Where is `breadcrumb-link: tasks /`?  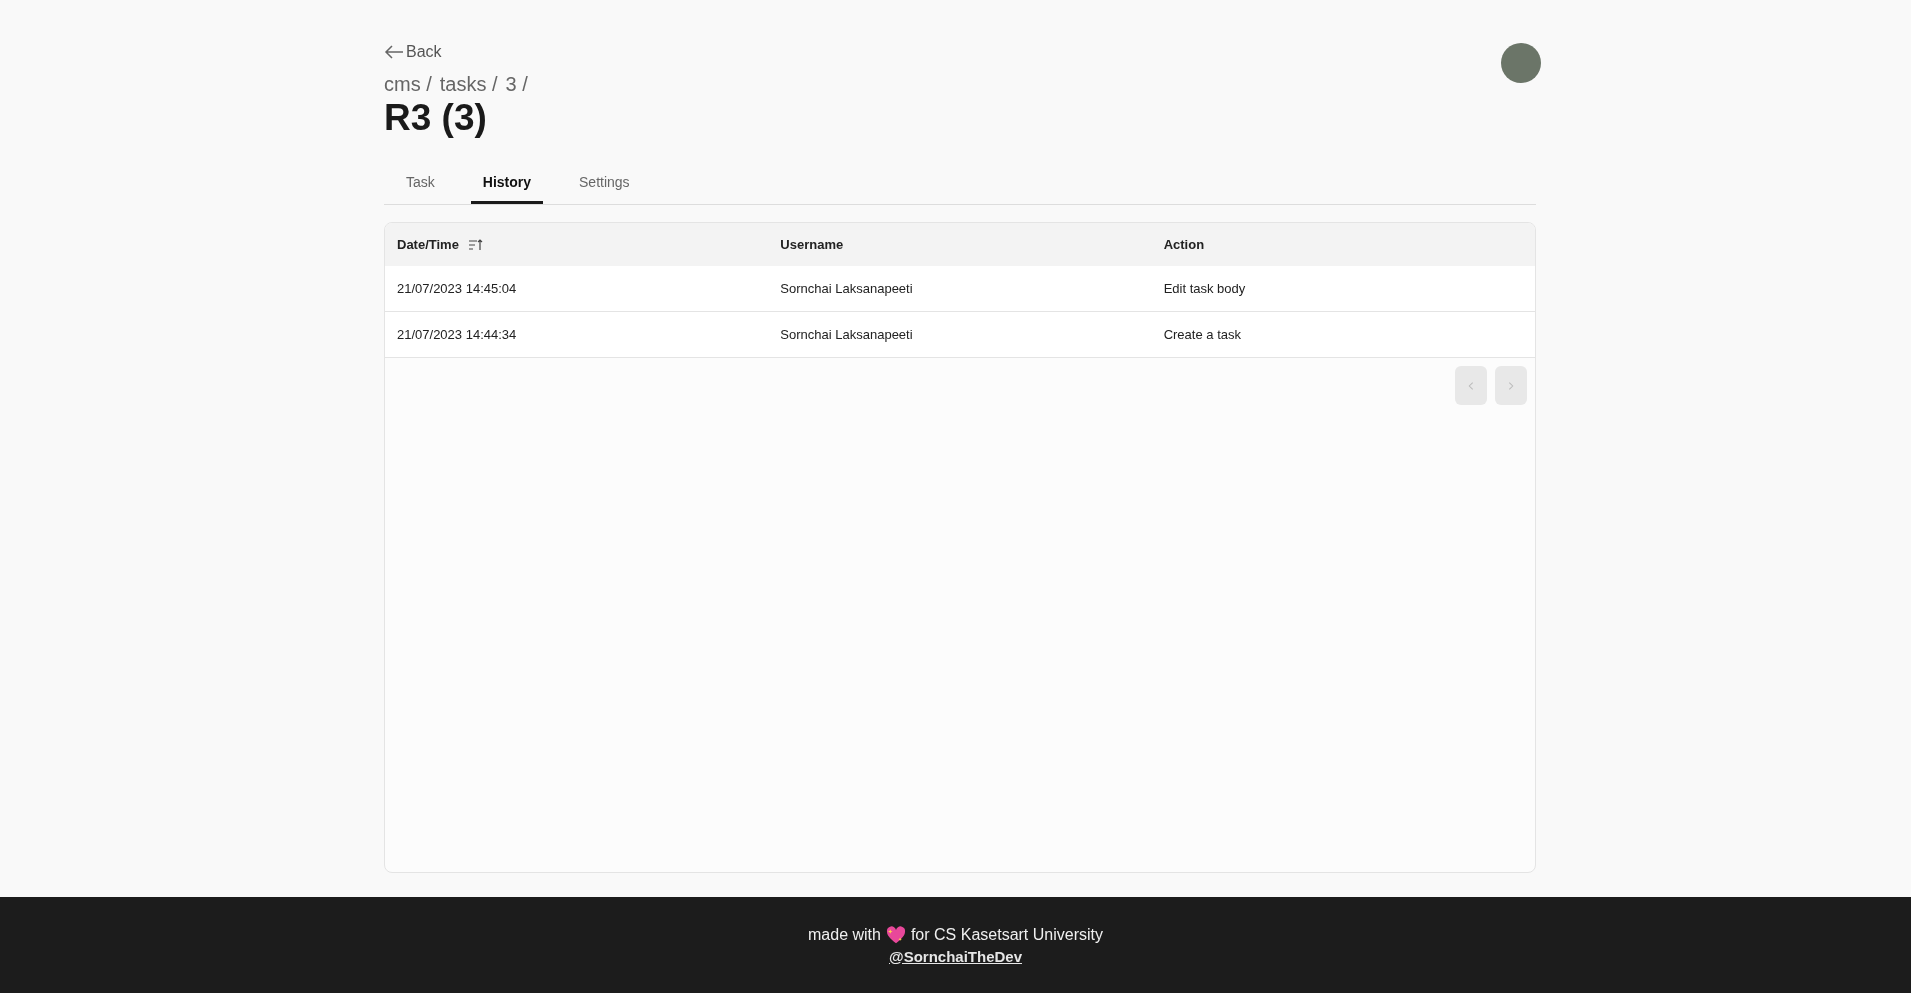
breadcrumb-link: tasks / is located at coordinates (468, 84).